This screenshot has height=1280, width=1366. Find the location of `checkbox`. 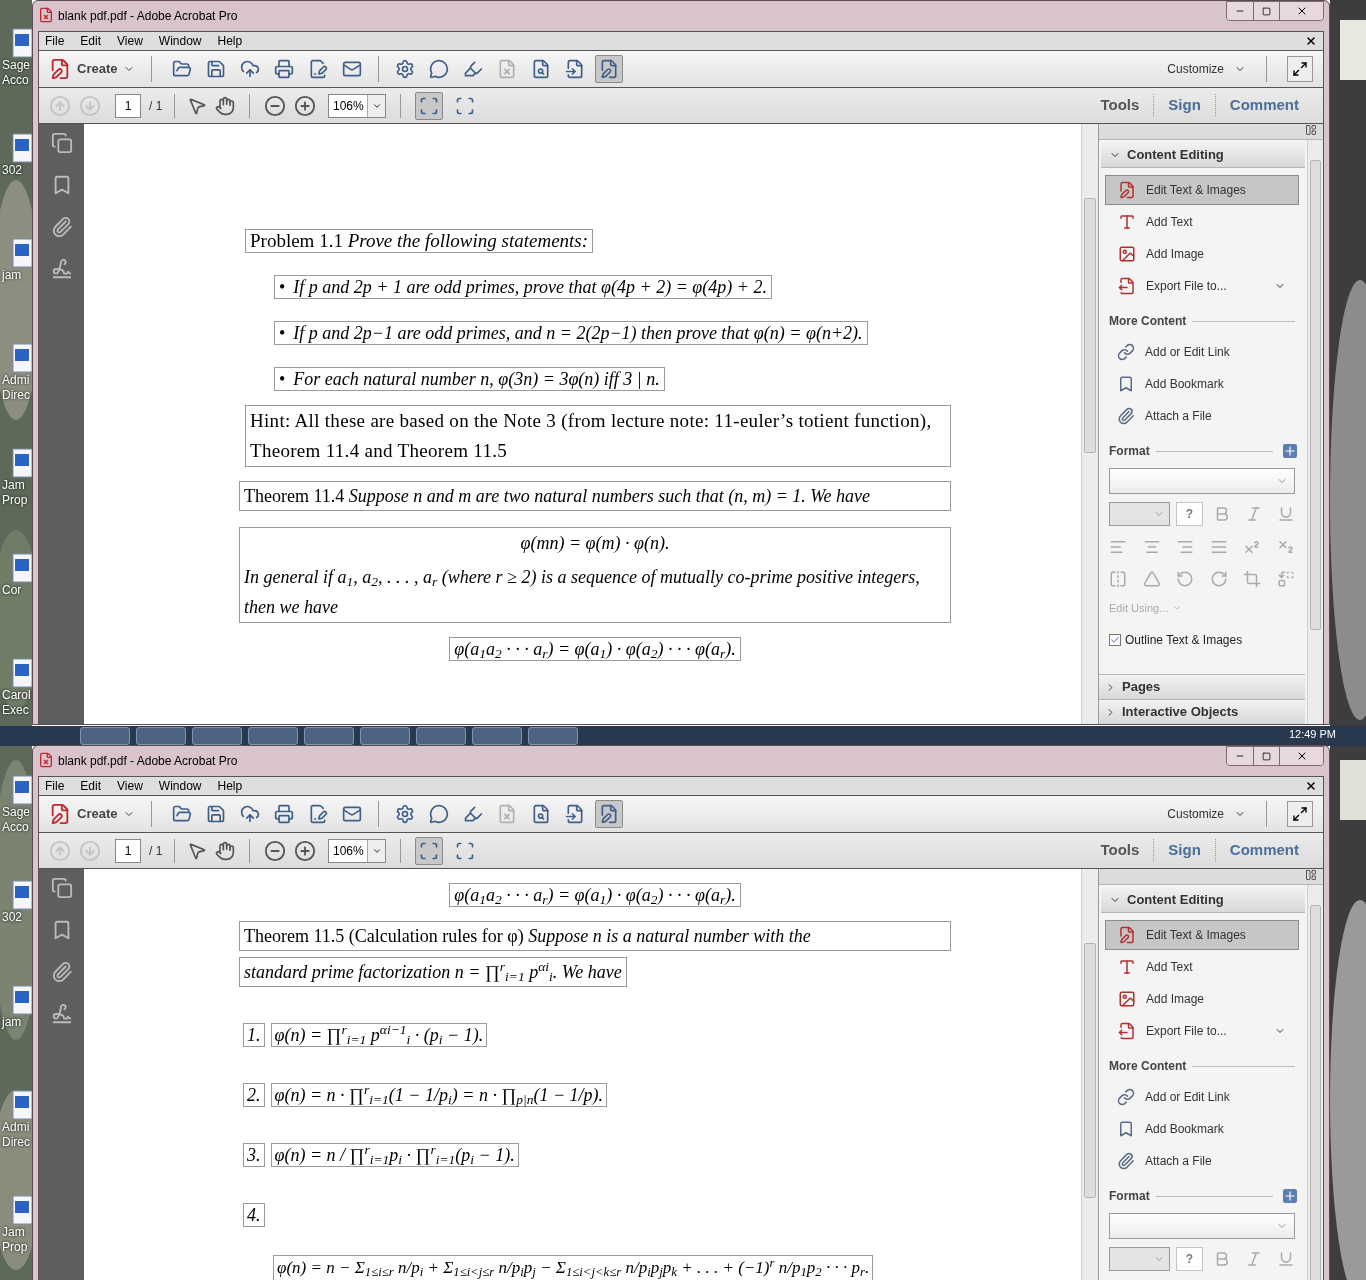

checkbox is located at coordinates (1115, 639).